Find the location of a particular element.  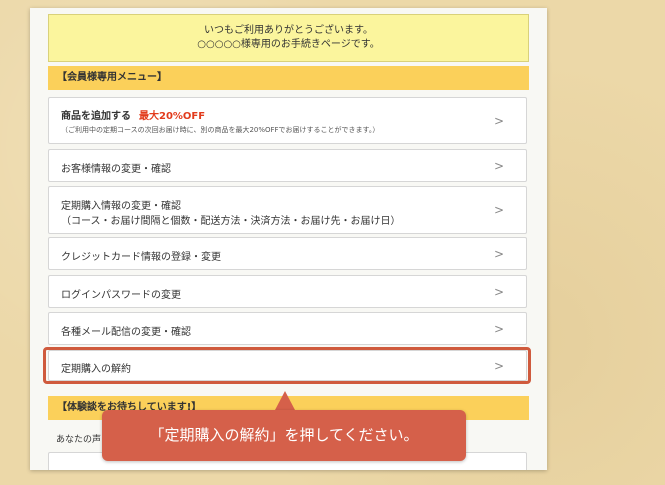

menu-item-label: 各種メール配信の変更・確認 is located at coordinates (126, 332).